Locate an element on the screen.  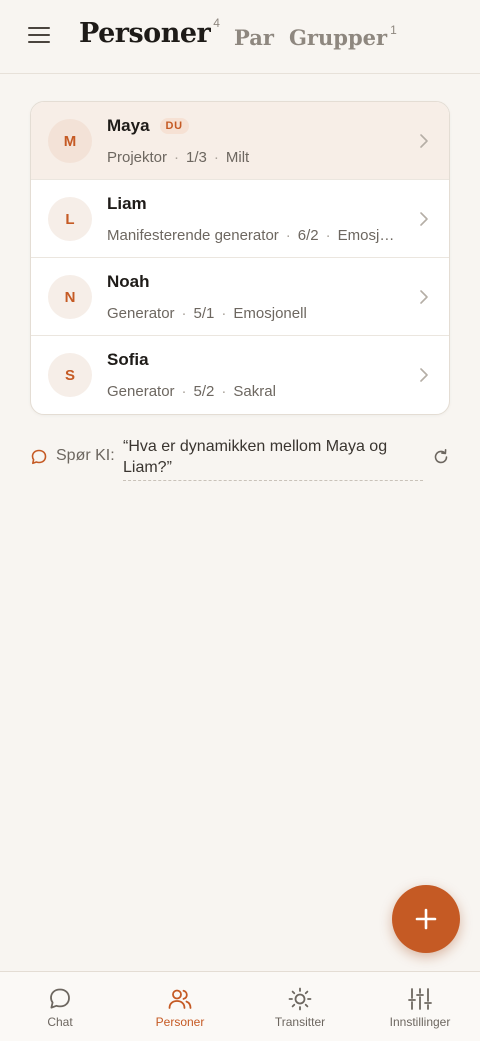
you-badge: DU is located at coordinates (174, 126).